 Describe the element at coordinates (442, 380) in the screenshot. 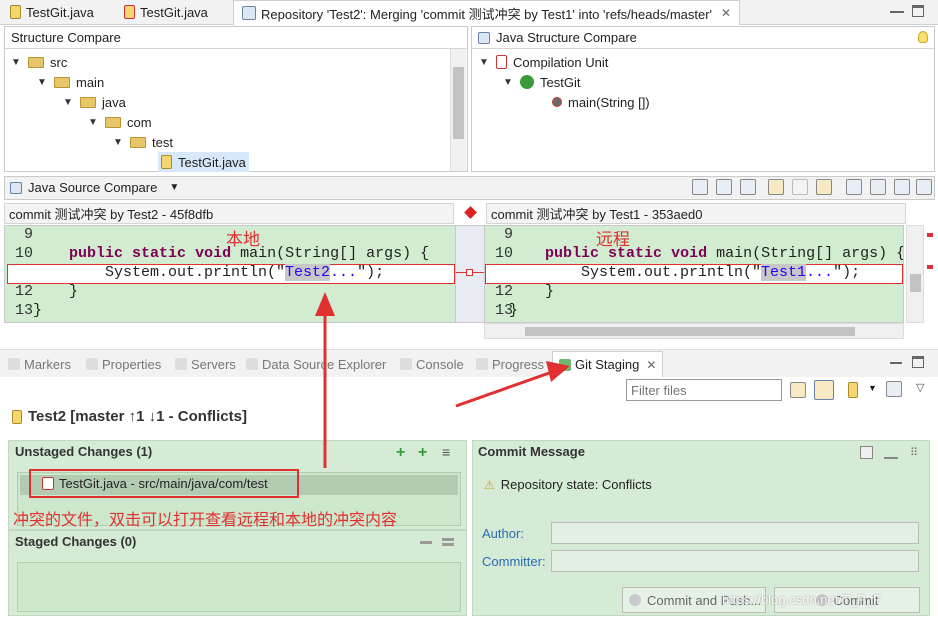

I see `annotation-arrows` at that location.